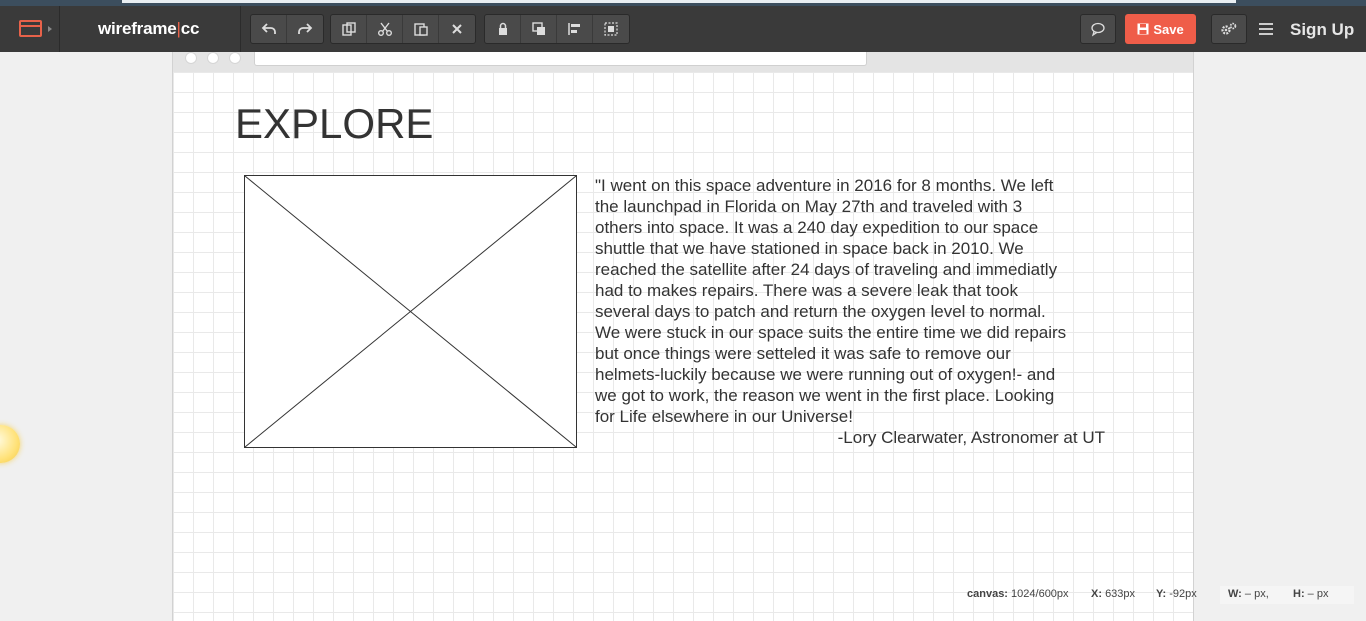 This screenshot has width=1366, height=621. What do you see at coordinates (560, 59) in the screenshot?
I see `mockup-url-bar` at bounding box center [560, 59].